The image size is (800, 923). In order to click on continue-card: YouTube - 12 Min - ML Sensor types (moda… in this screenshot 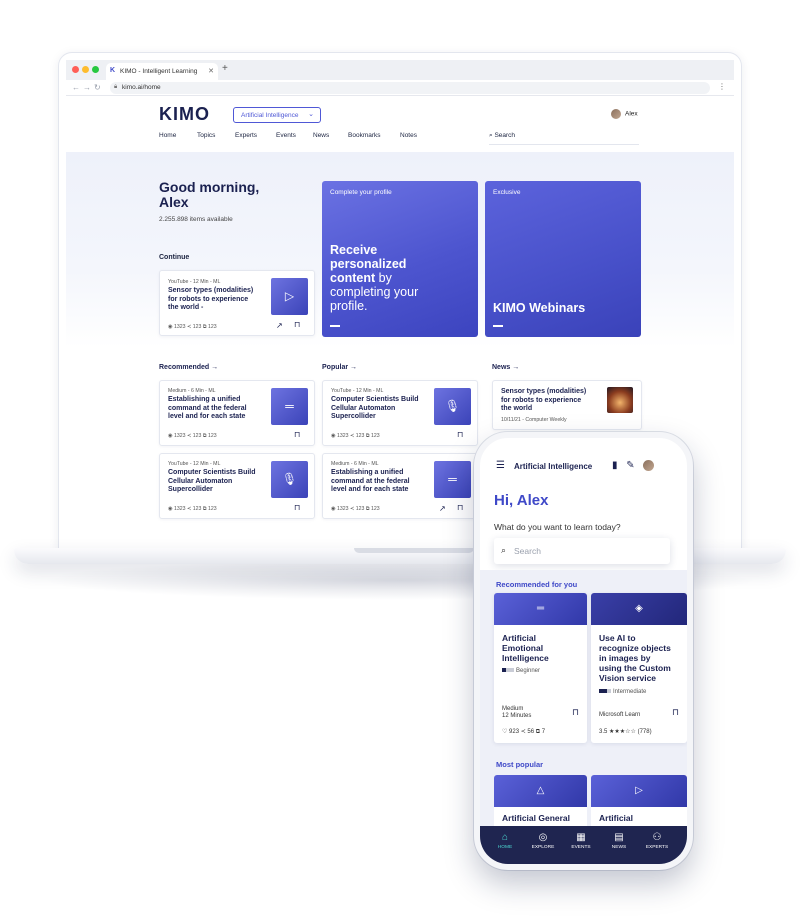, I will do `click(237, 303)`.